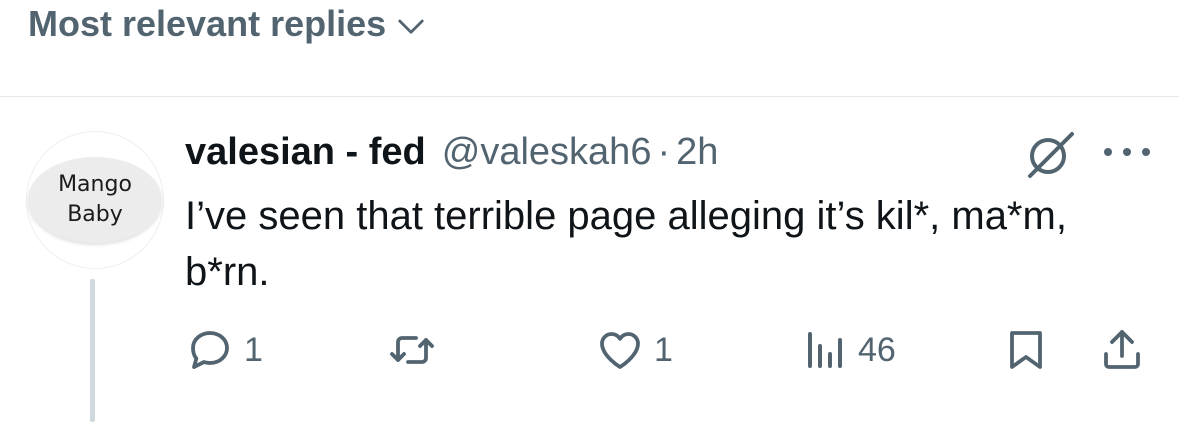  I want to click on avatar-image: Mango Baby, so click(95, 200).